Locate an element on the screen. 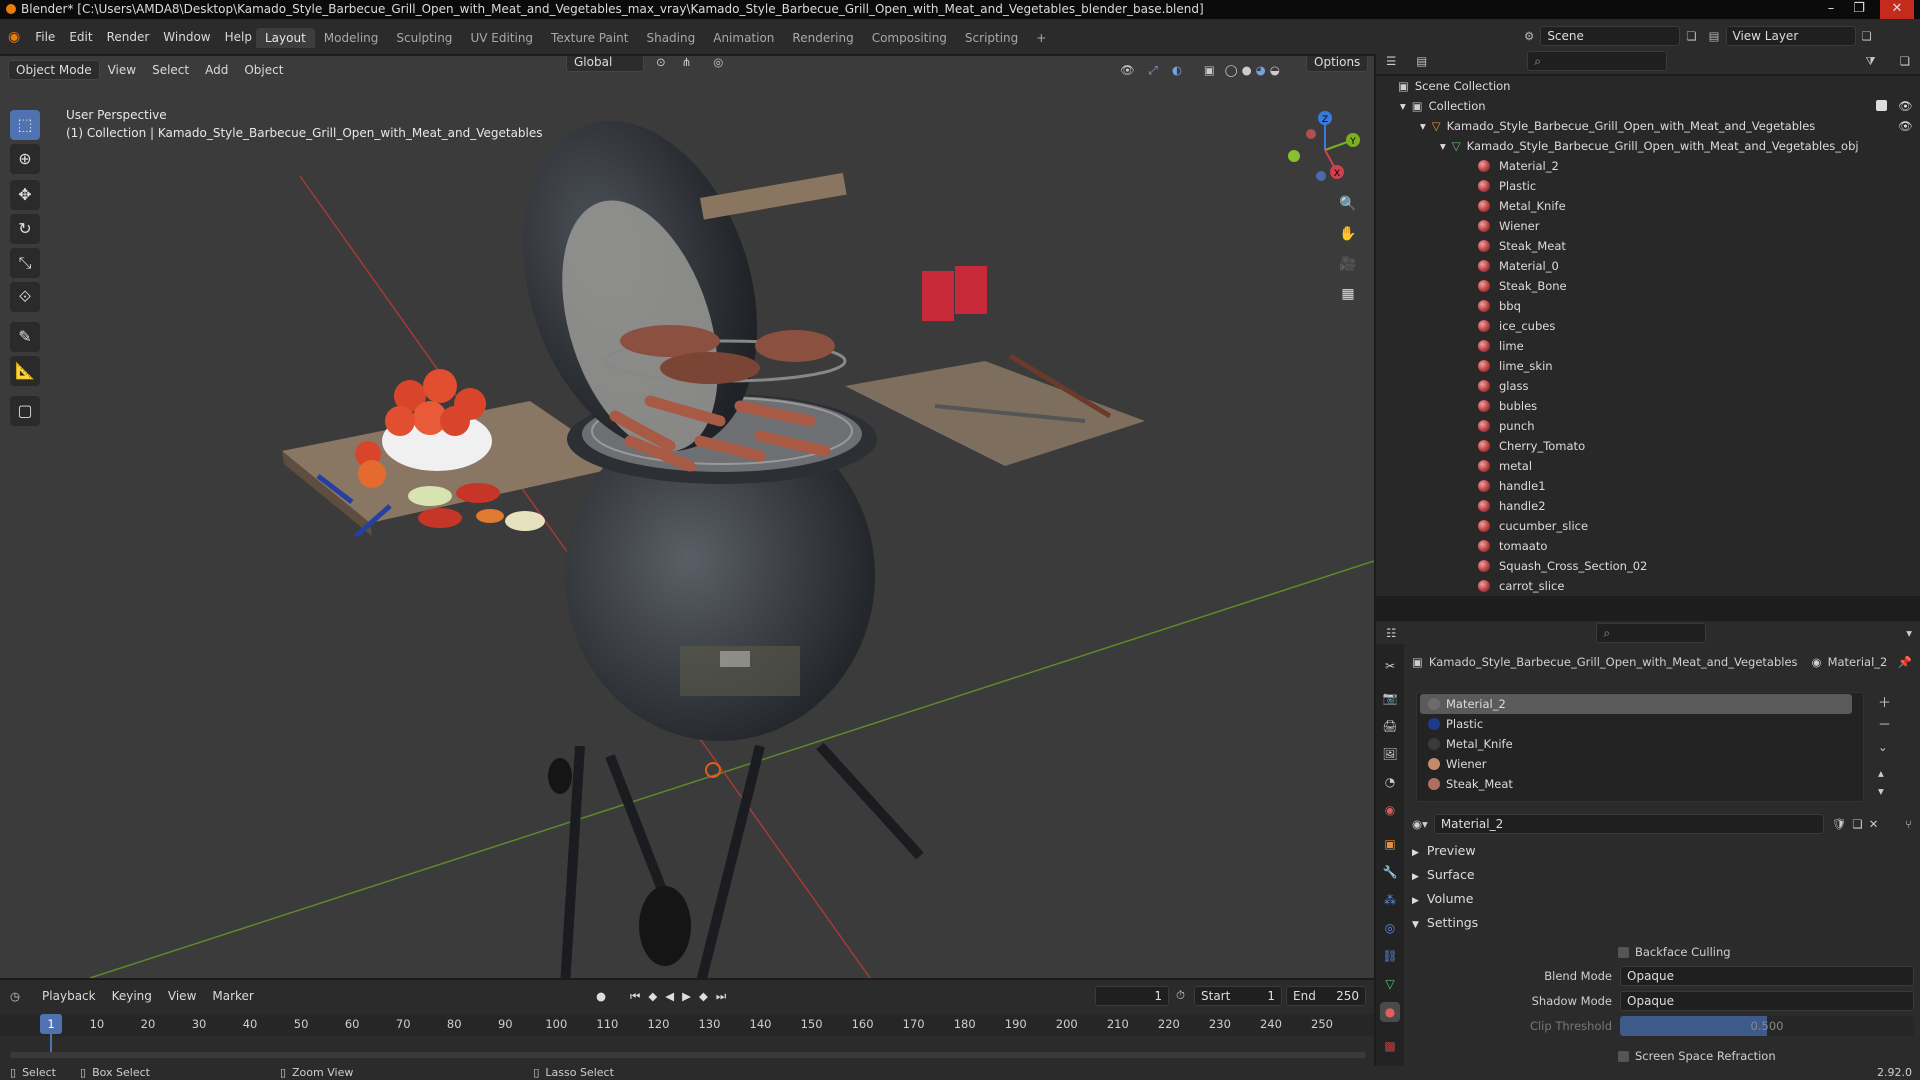 This screenshot has height=1080, width=1920. tab-layout: Layout is located at coordinates (285, 38).